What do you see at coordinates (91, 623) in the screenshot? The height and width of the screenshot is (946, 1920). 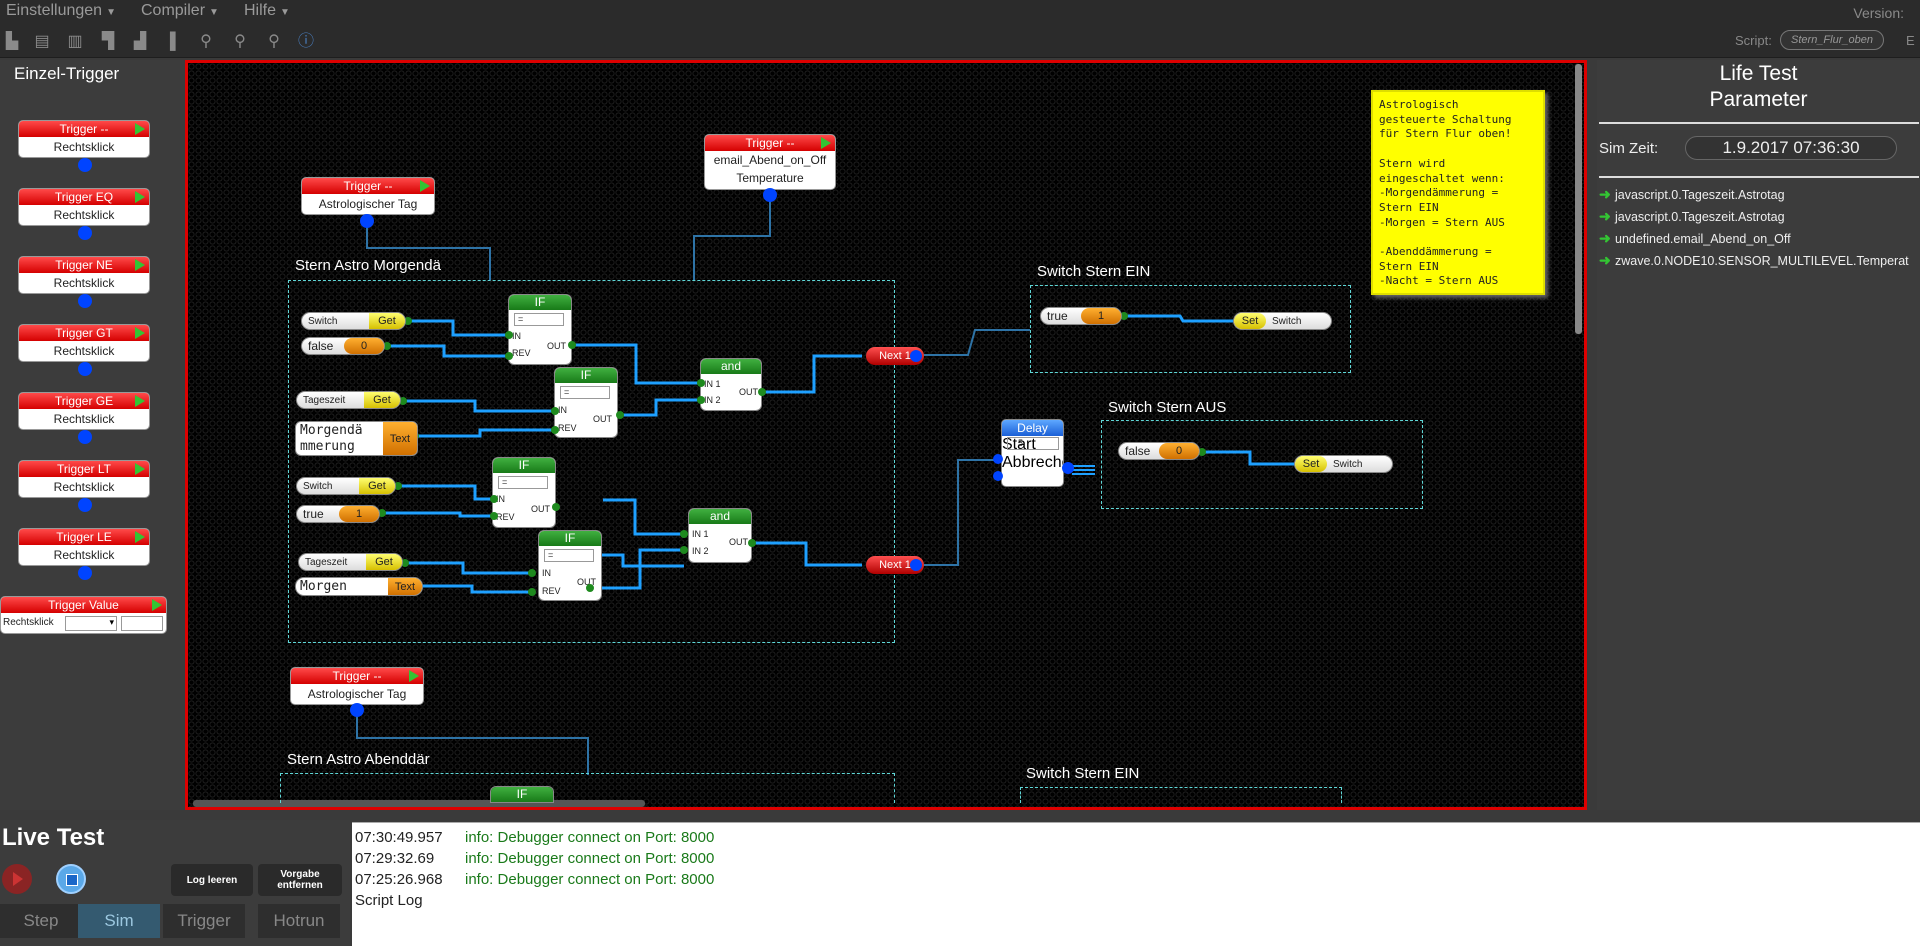 I see `operator-select: ▾` at bounding box center [91, 623].